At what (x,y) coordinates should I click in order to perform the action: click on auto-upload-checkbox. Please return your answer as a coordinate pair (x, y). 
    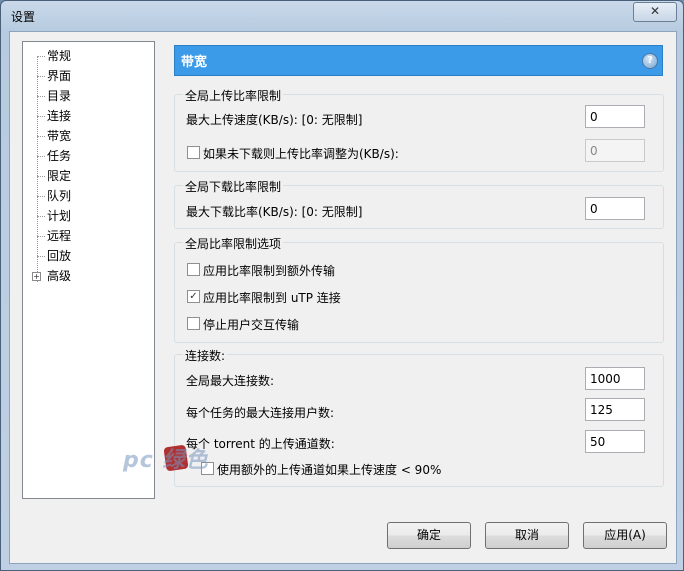
    Looking at the image, I should click on (193, 152).